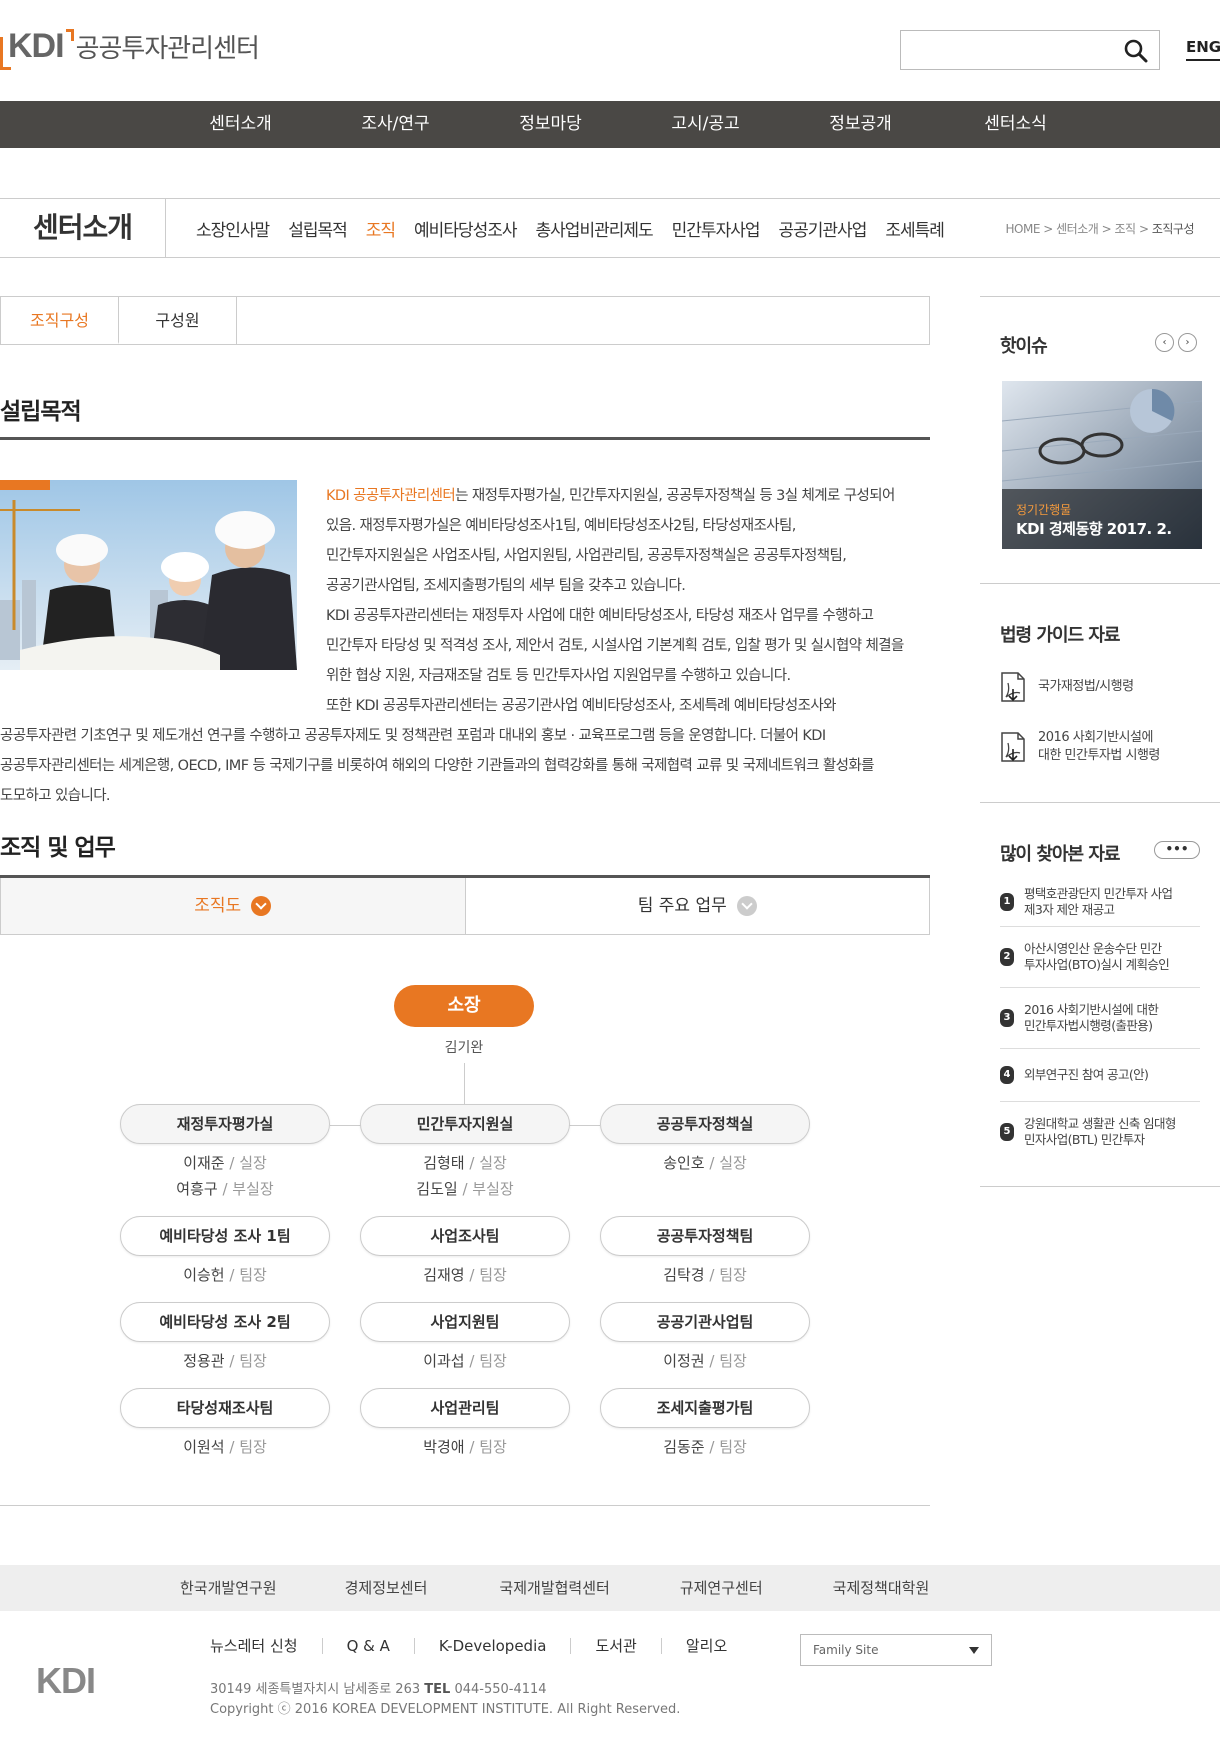 This screenshot has width=1220, height=1742. What do you see at coordinates (716, 228) in the screenshot?
I see `lnb-item: 민간투자사업` at bounding box center [716, 228].